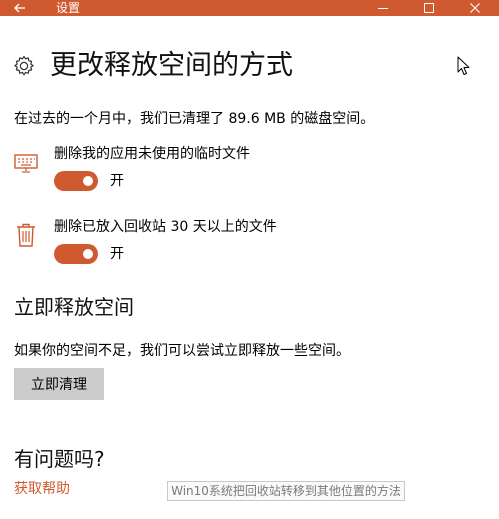 Image resolution: width=499 pixels, height=519 pixels. I want to click on watermark-caption: Win10系统把回收站转移到其他位置的方法, so click(286, 491).